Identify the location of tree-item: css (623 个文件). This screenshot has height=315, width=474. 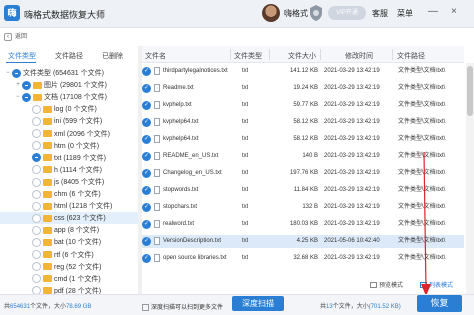
(65, 219).